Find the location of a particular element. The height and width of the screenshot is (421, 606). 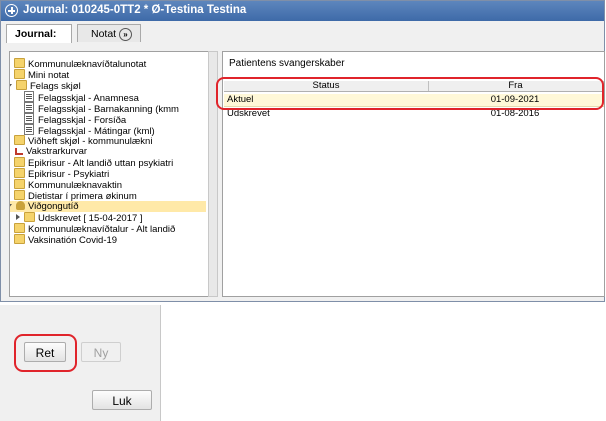

tree-item: Dietistar í primera økinum is located at coordinates (75, 196).